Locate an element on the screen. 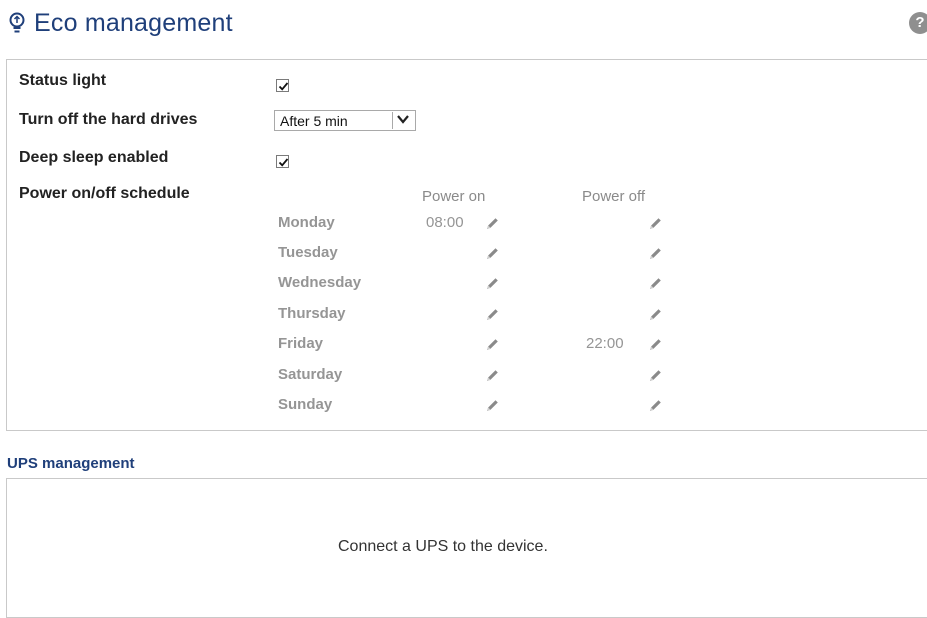 The width and height of the screenshot is (927, 618). turn-off-hard-drives-select: After 5 min is located at coordinates (345, 120).